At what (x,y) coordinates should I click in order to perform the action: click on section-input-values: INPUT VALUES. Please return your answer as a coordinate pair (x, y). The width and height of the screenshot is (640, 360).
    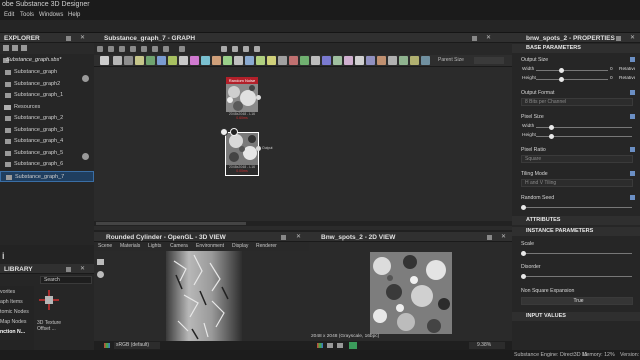
    Looking at the image, I should click on (576, 316).